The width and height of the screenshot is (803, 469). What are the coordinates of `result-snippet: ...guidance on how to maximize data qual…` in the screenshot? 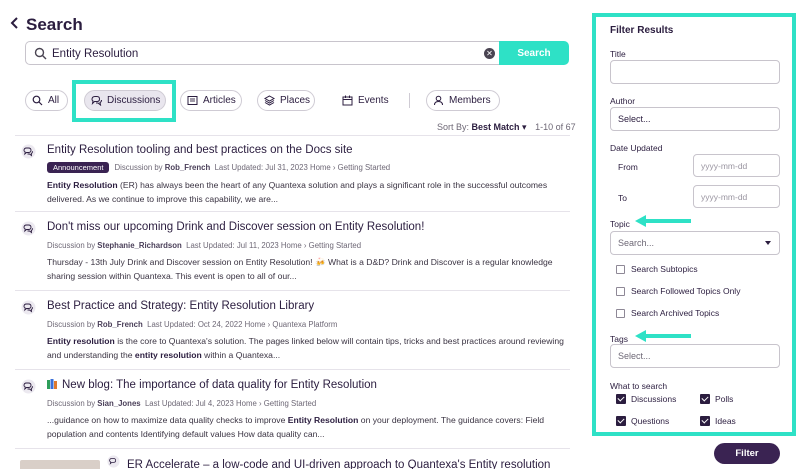 It's located at (296, 427).